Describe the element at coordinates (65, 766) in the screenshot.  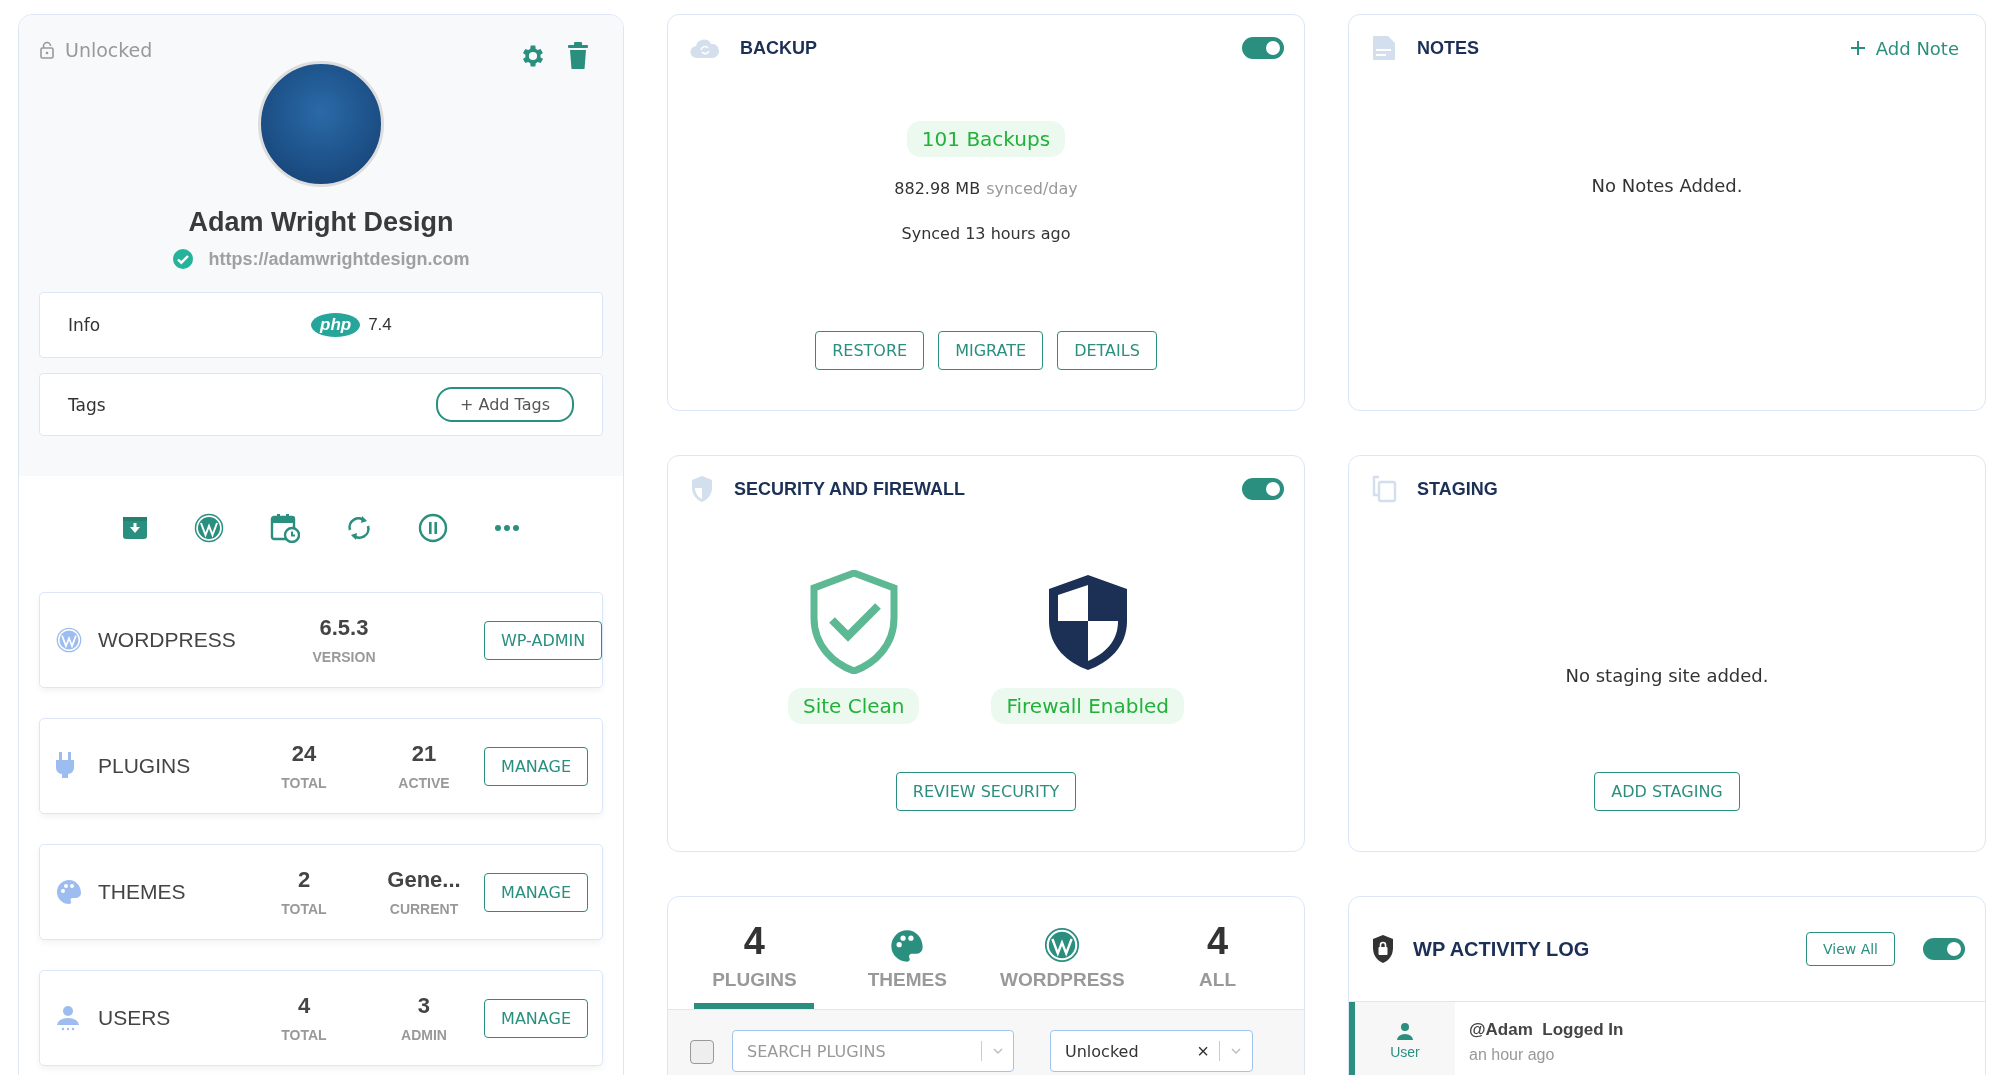
I see `plug-icon` at that location.